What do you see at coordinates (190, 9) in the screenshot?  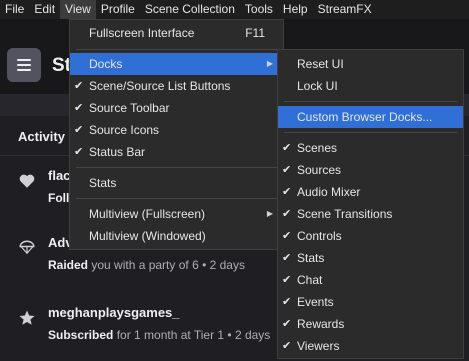 I see `menu-scene-collection: Scene Collection` at bounding box center [190, 9].